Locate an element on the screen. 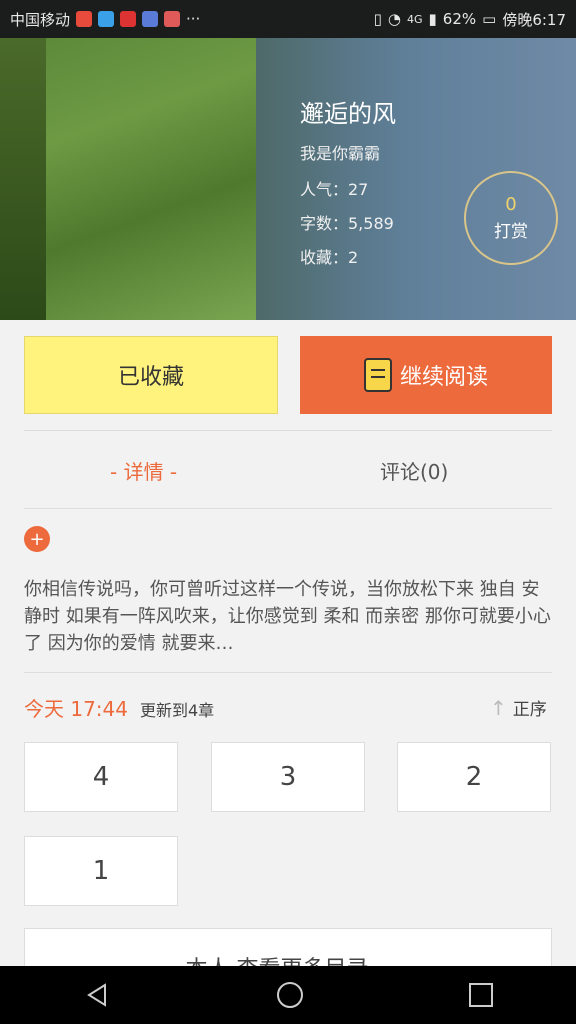 The image size is (576, 1024). chapter-item: 3 is located at coordinates (288, 777).